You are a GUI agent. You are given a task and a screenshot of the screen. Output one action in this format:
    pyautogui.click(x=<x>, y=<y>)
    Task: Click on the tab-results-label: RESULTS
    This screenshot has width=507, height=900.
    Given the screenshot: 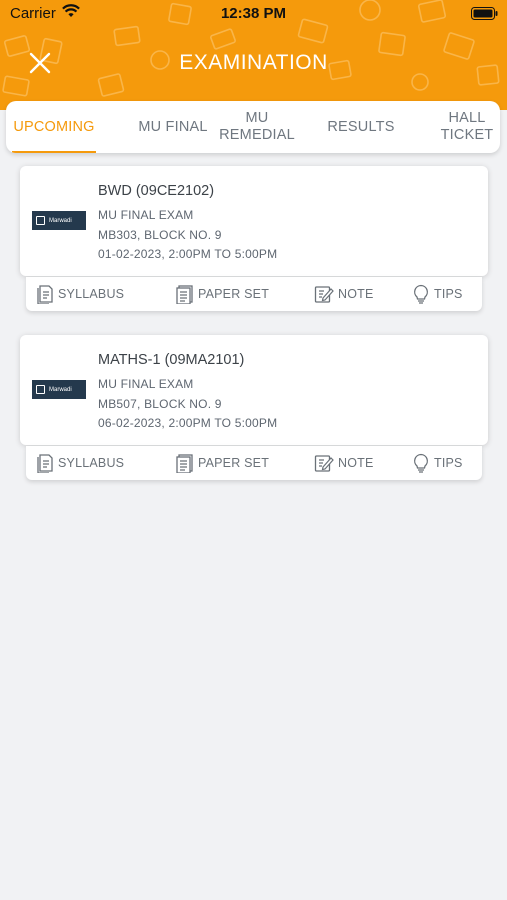 What is the action you would take?
    pyautogui.click(x=361, y=126)
    